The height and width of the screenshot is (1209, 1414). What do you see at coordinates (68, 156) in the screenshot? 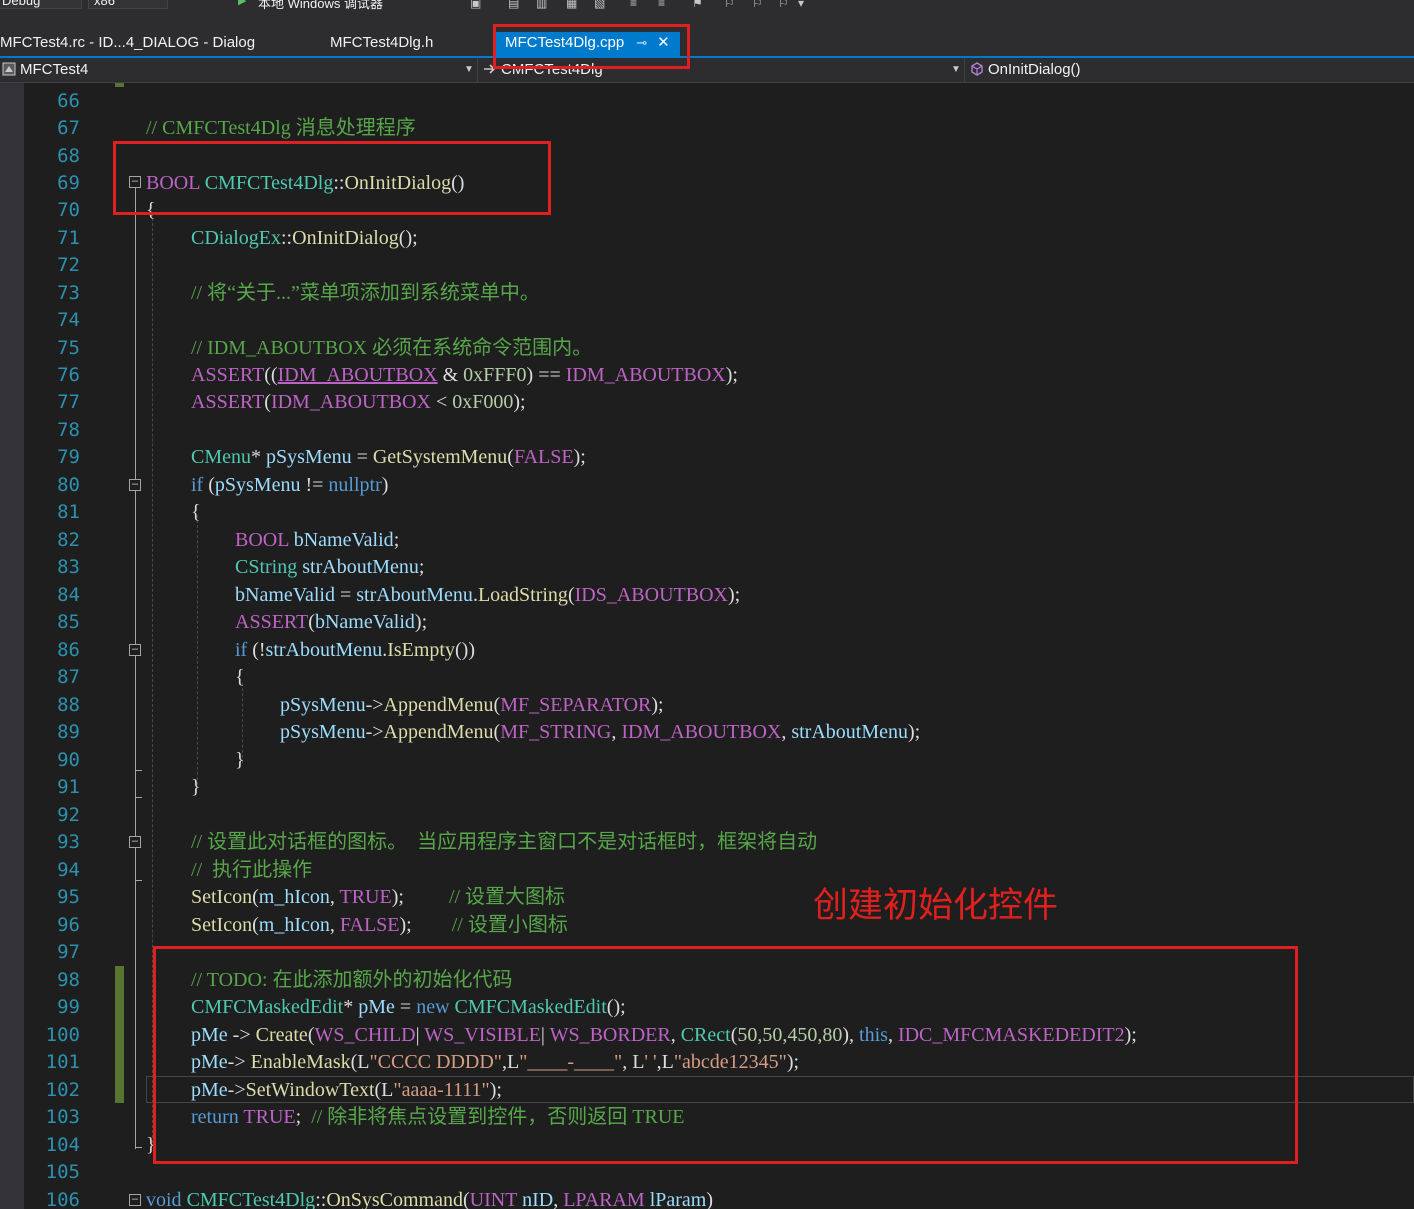
I see `line-number: 68` at bounding box center [68, 156].